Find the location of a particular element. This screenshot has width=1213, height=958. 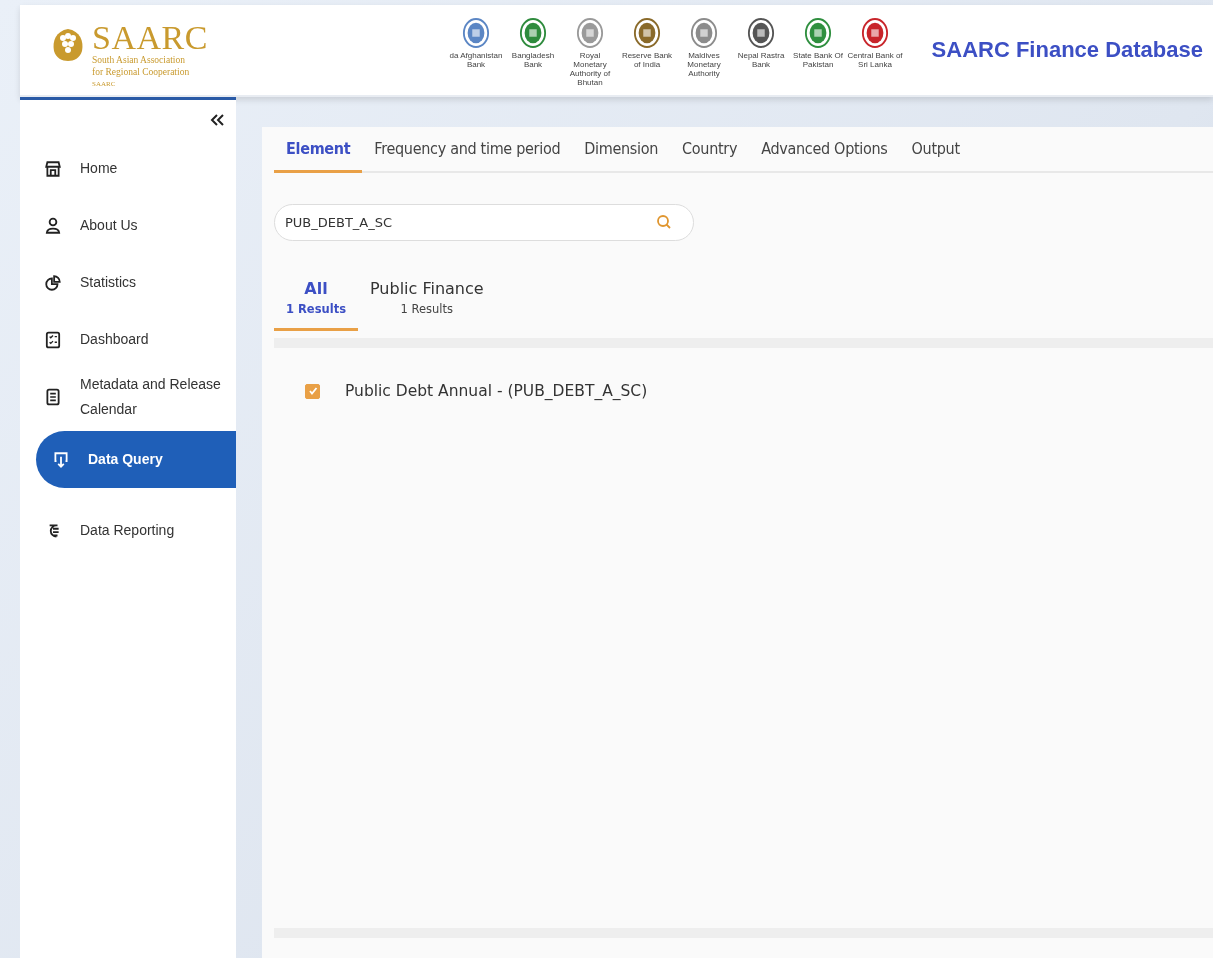

checklist-icon is located at coordinates (53, 339).